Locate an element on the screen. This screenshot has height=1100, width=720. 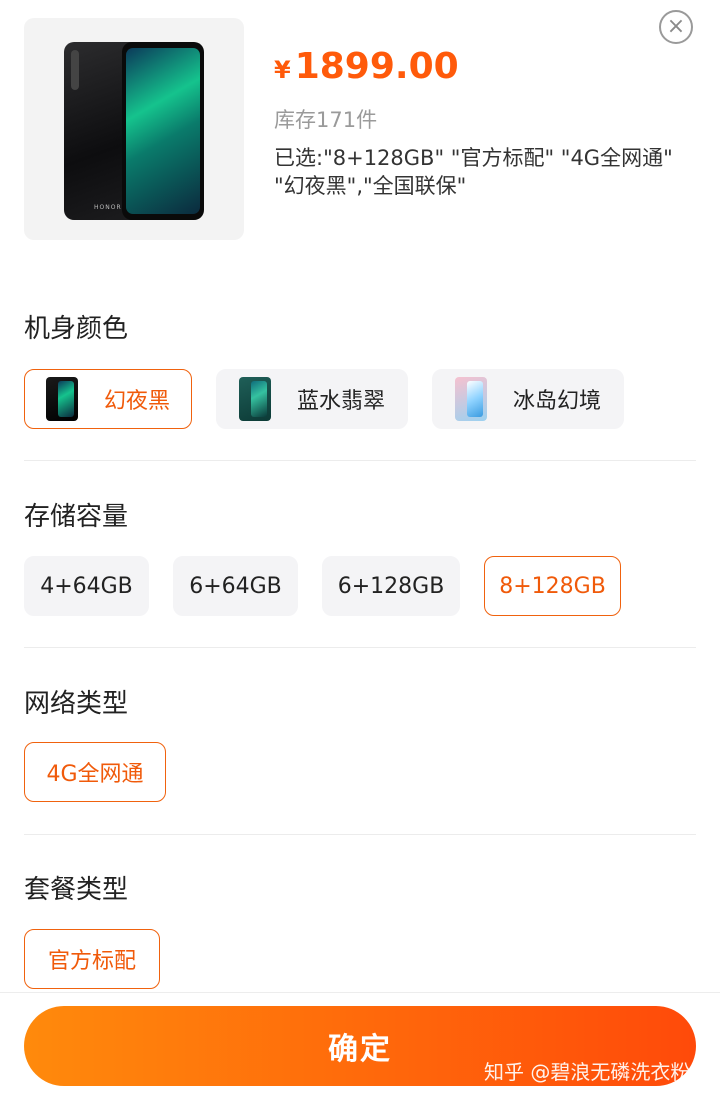
color-option-green: 蓝水翡翠 is located at coordinates (312, 399).